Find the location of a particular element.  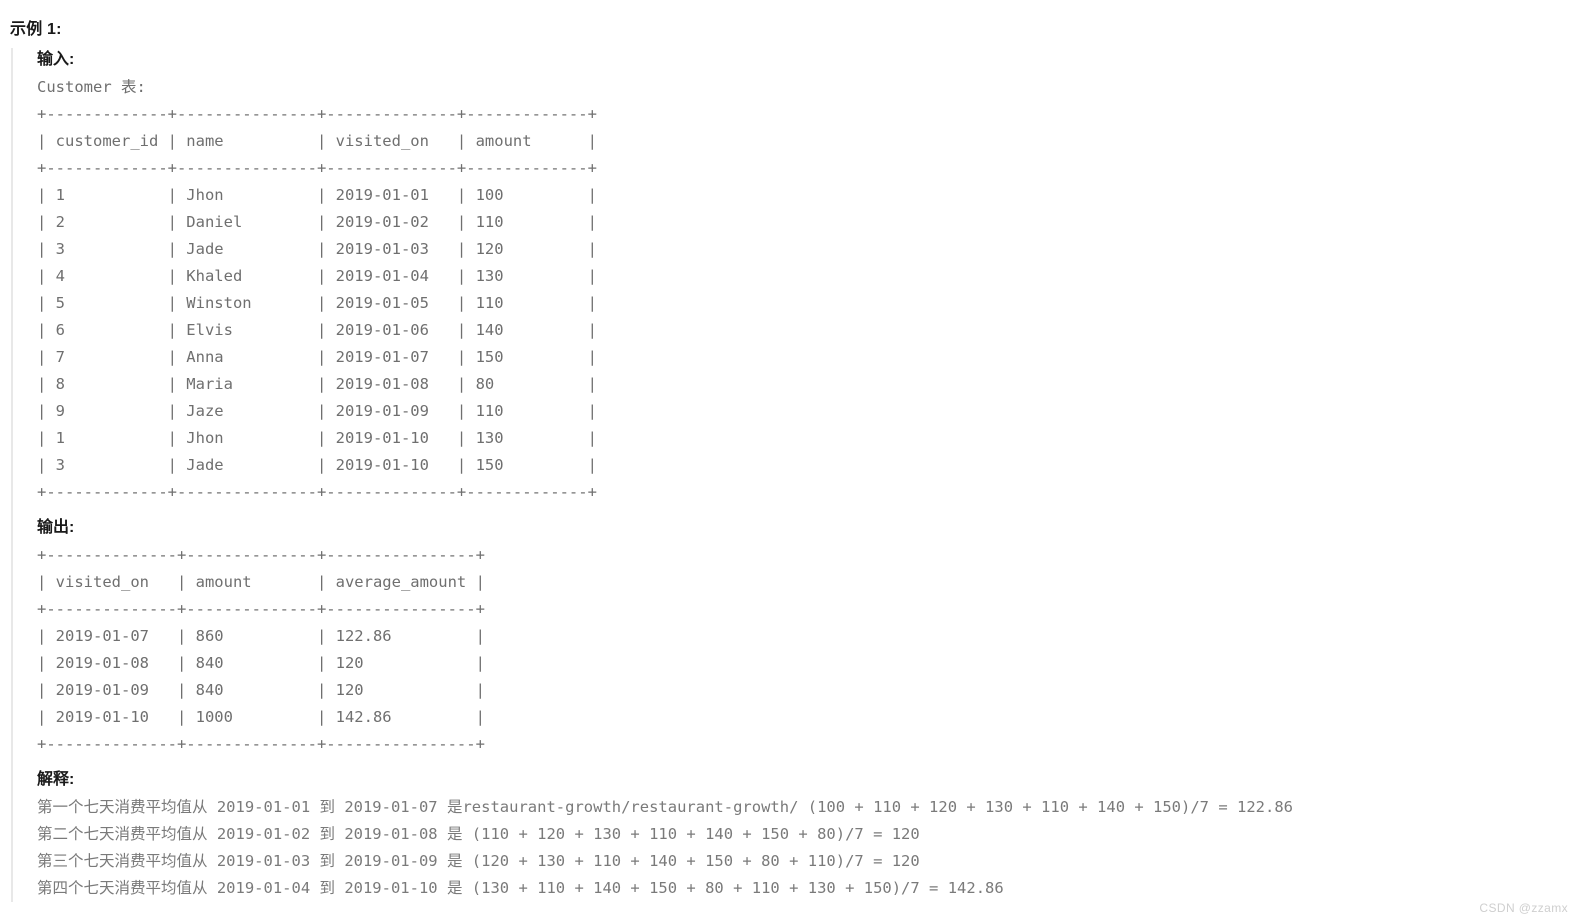

explanation-section-label: 解释: is located at coordinates (56, 779).